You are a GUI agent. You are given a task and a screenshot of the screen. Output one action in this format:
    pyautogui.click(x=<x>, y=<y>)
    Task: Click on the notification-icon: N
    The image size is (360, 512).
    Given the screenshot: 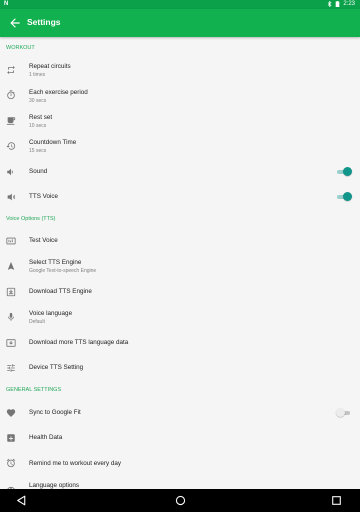 What is the action you would take?
    pyautogui.click(x=6, y=4)
    